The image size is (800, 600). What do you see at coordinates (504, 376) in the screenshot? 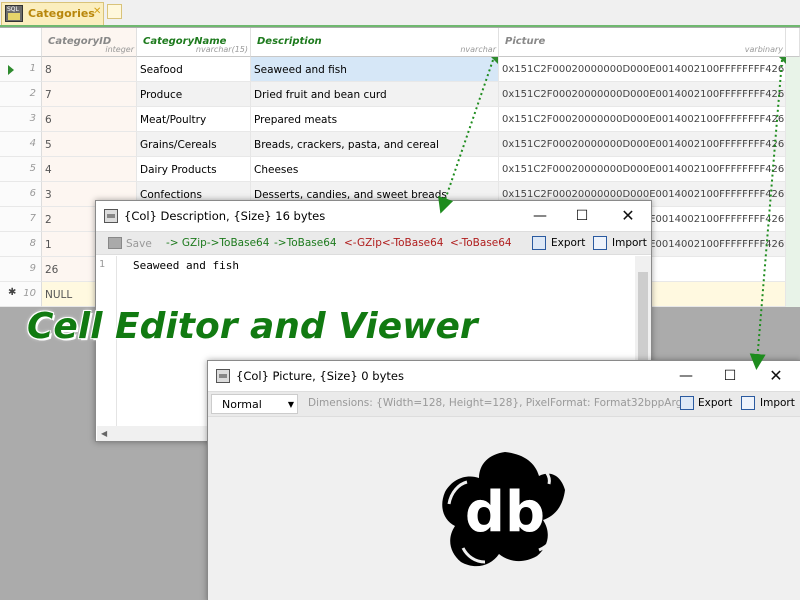
I see `window-titlebar: {Col} Picture, {Size} 0 bytes — ☐ ✕` at bounding box center [504, 376].